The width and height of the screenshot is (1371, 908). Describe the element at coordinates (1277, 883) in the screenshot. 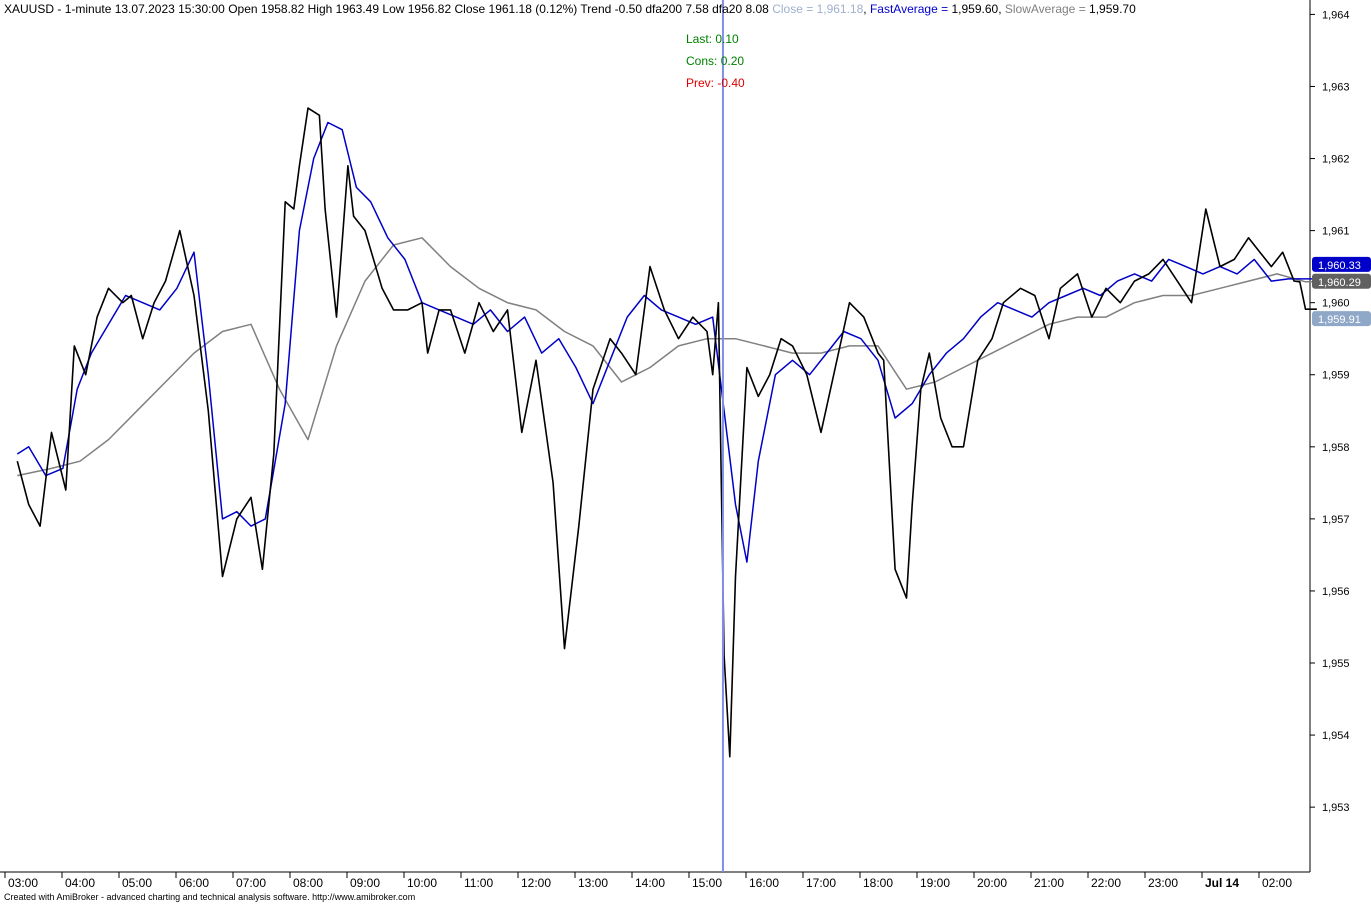

I see `x-tick-label: 02:00` at that location.